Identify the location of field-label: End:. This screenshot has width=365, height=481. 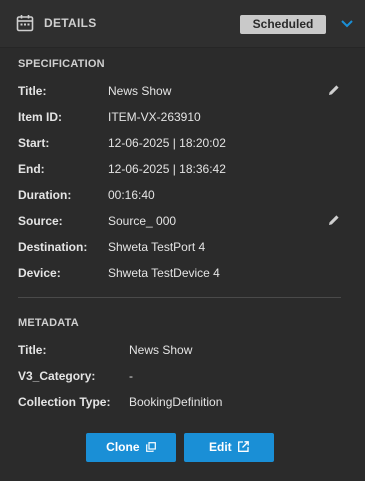
(31, 169).